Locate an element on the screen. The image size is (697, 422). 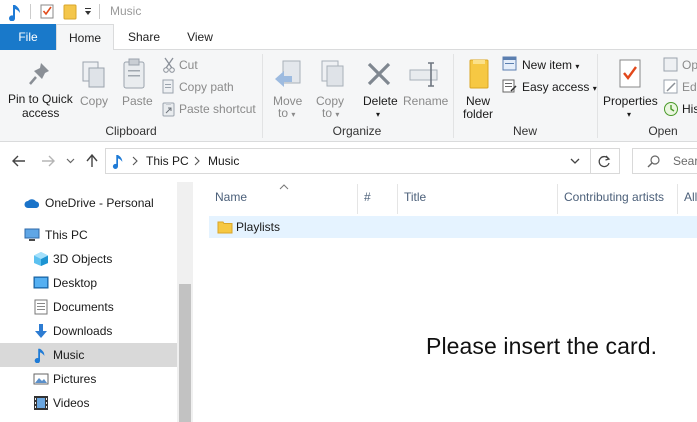
table-row: Playlists is located at coordinates (453, 227).